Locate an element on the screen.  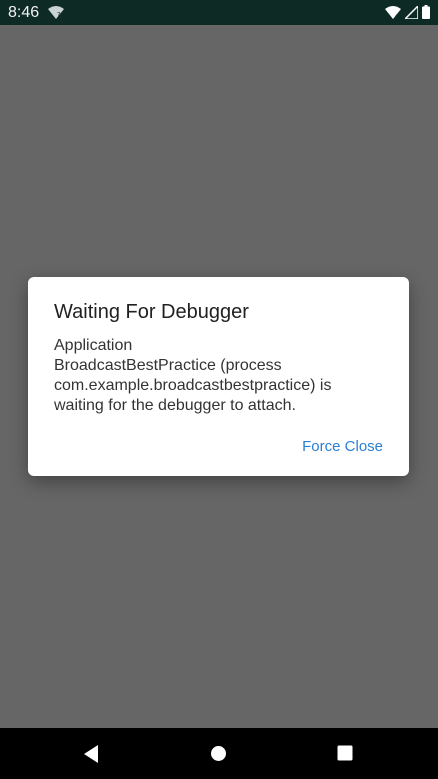
battery-icon is located at coordinates (426, 14).